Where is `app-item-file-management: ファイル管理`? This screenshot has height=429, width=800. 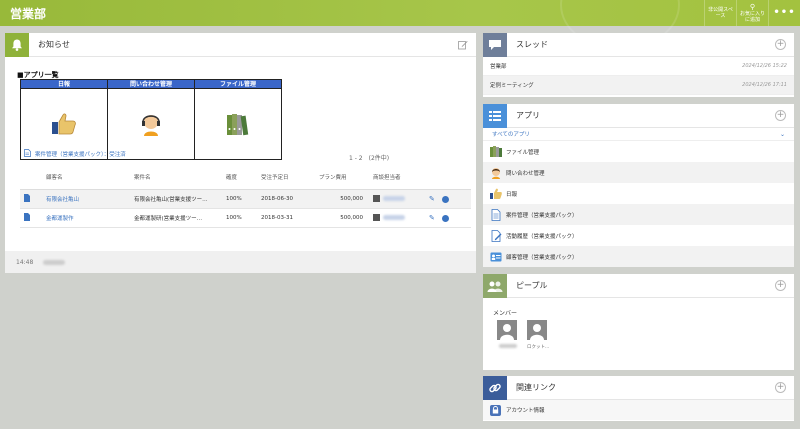
app-item-file-management: ファイル管理 is located at coordinates (638, 151).